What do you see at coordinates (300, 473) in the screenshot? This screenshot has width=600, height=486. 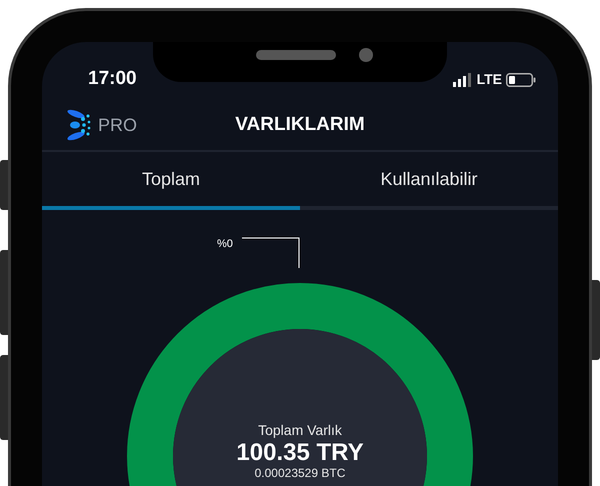 I see `total-btc-value: 0.00023529 BTC` at bounding box center [300, 473].